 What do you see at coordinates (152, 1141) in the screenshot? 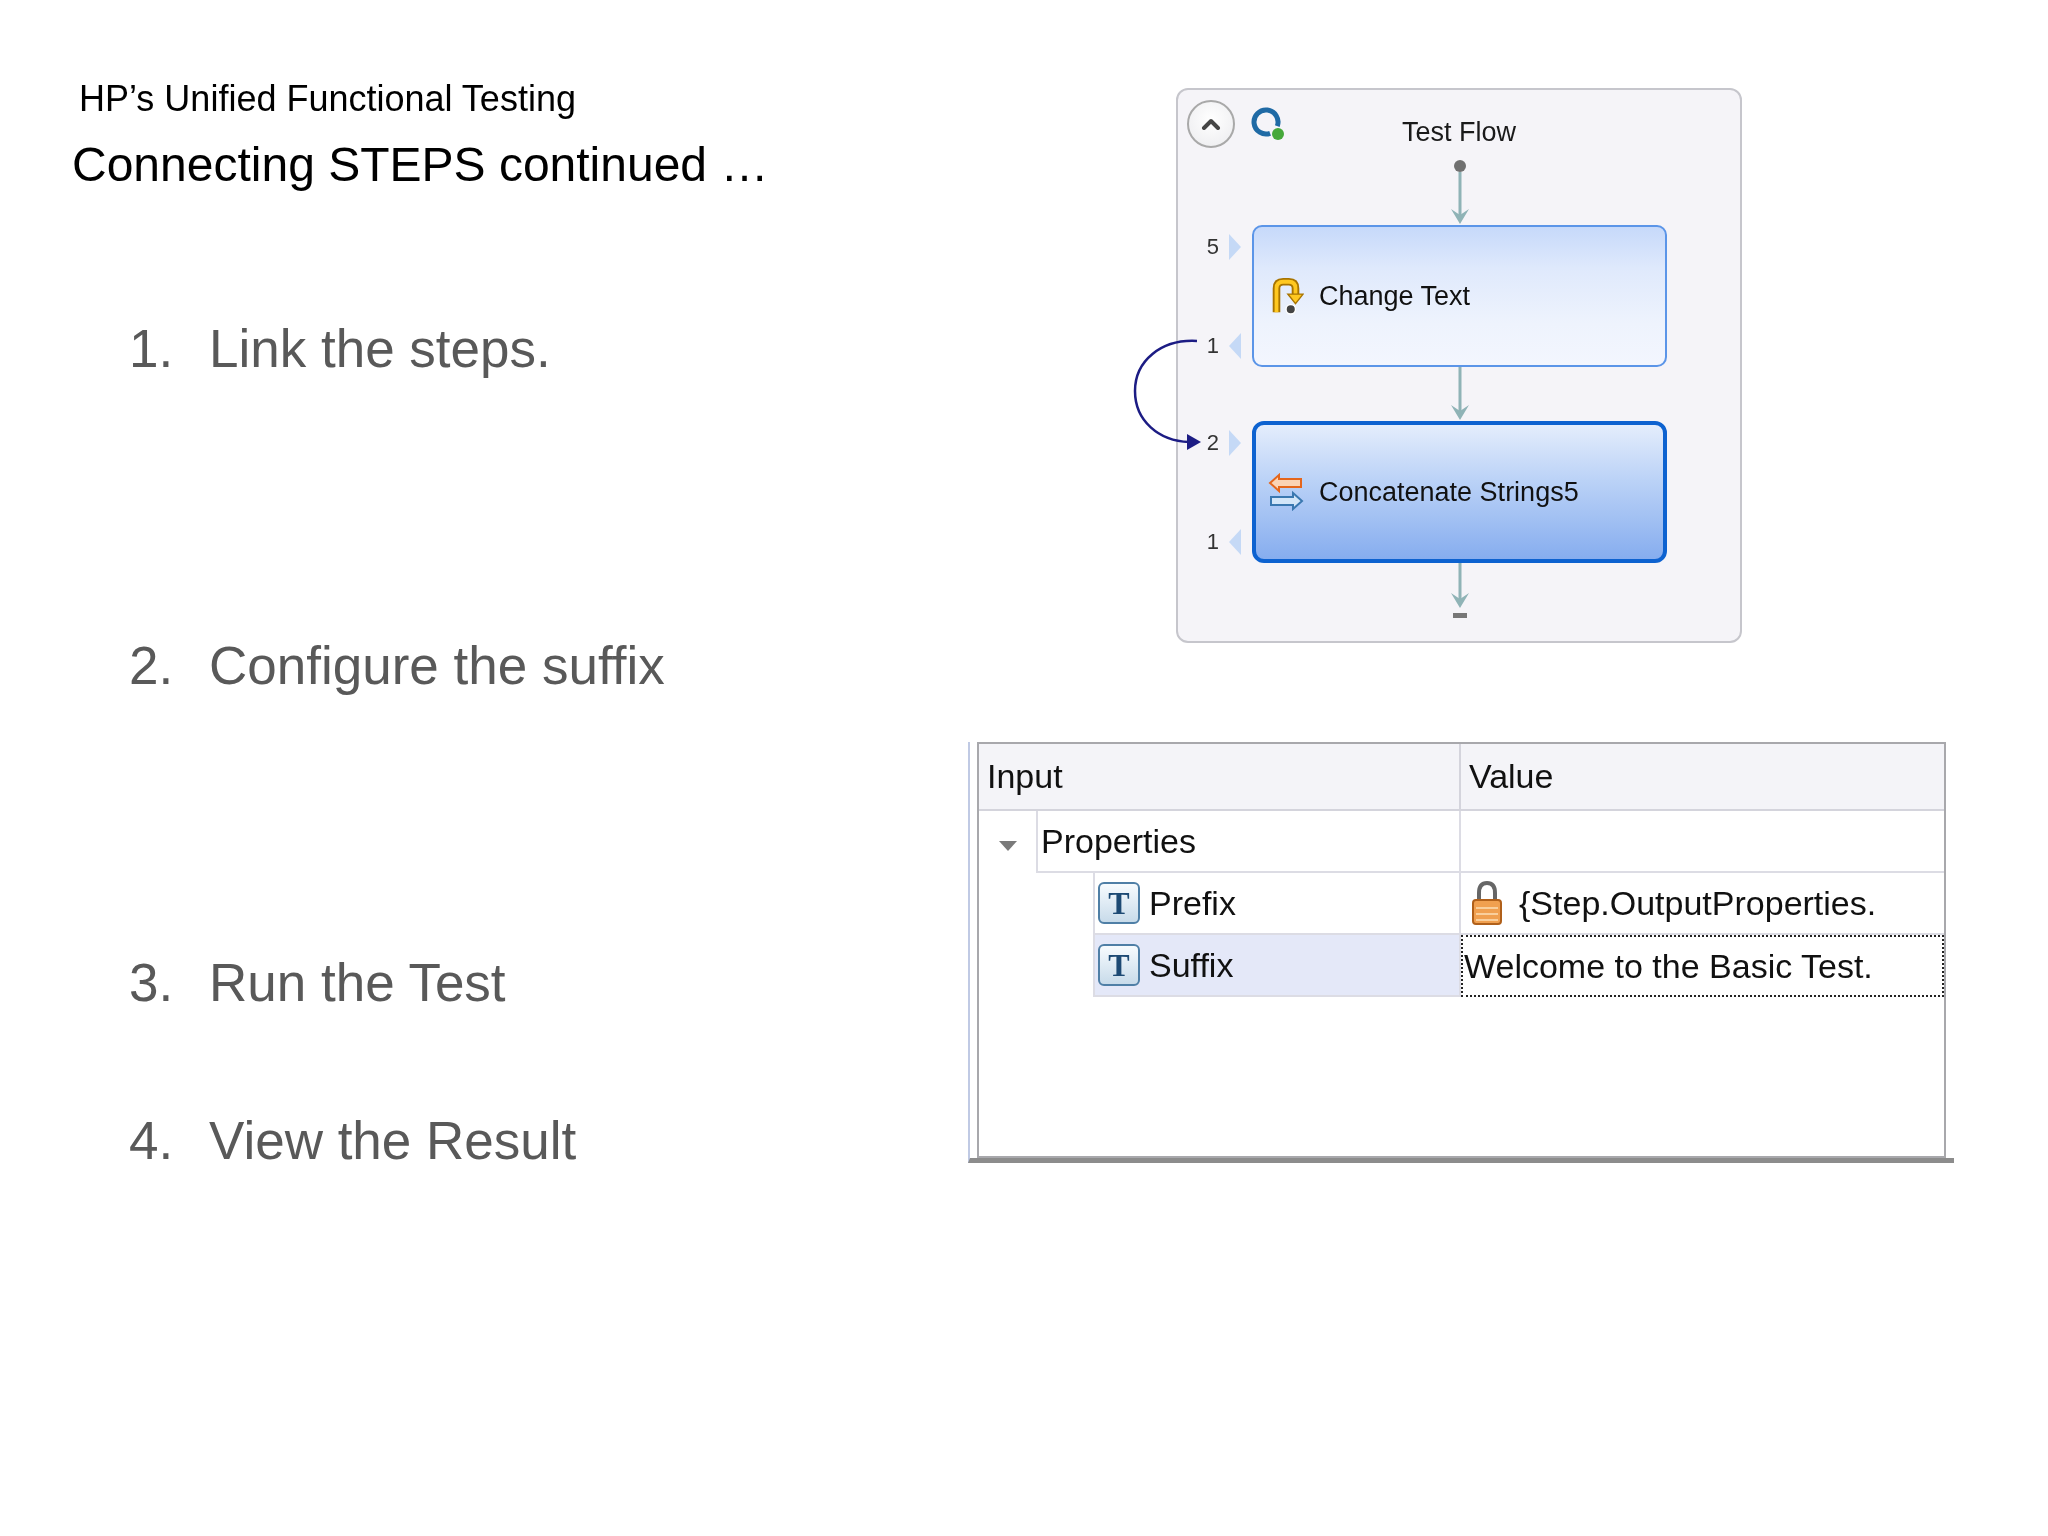
I see `step-number: 4.` at bounding box center [152, 1141].